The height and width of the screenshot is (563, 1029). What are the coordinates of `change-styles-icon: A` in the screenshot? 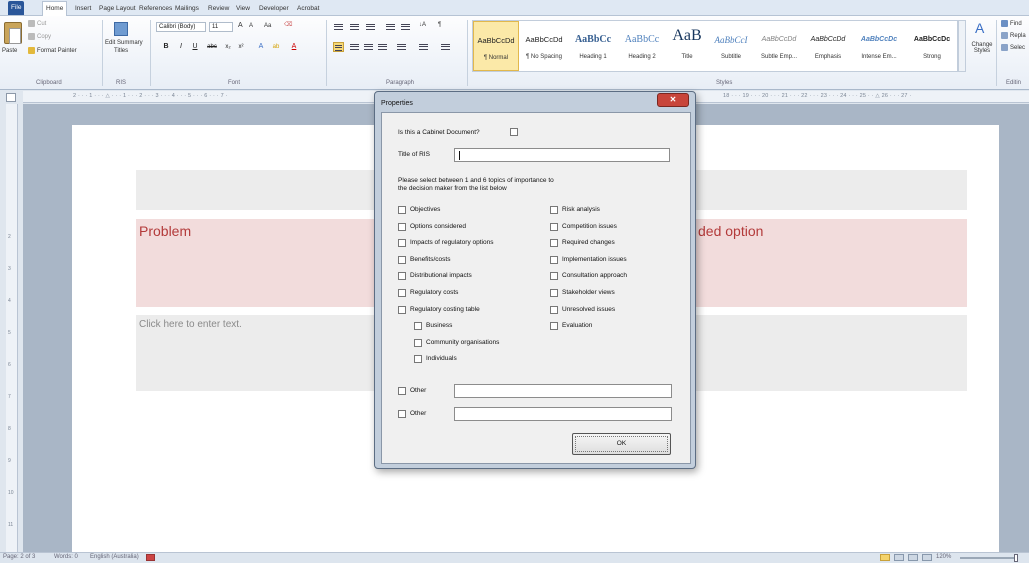 It's located at (979, 28).